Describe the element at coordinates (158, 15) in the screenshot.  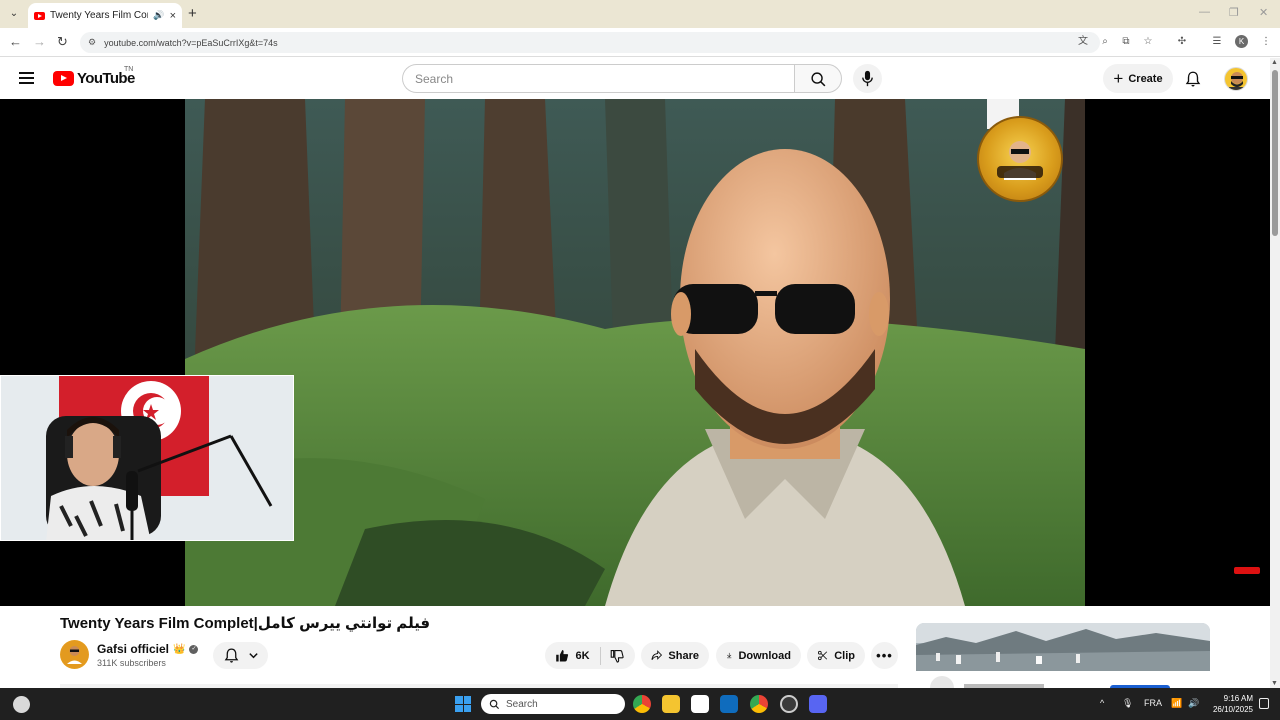
I see `tab-audio-icon: 🔊` at that location.